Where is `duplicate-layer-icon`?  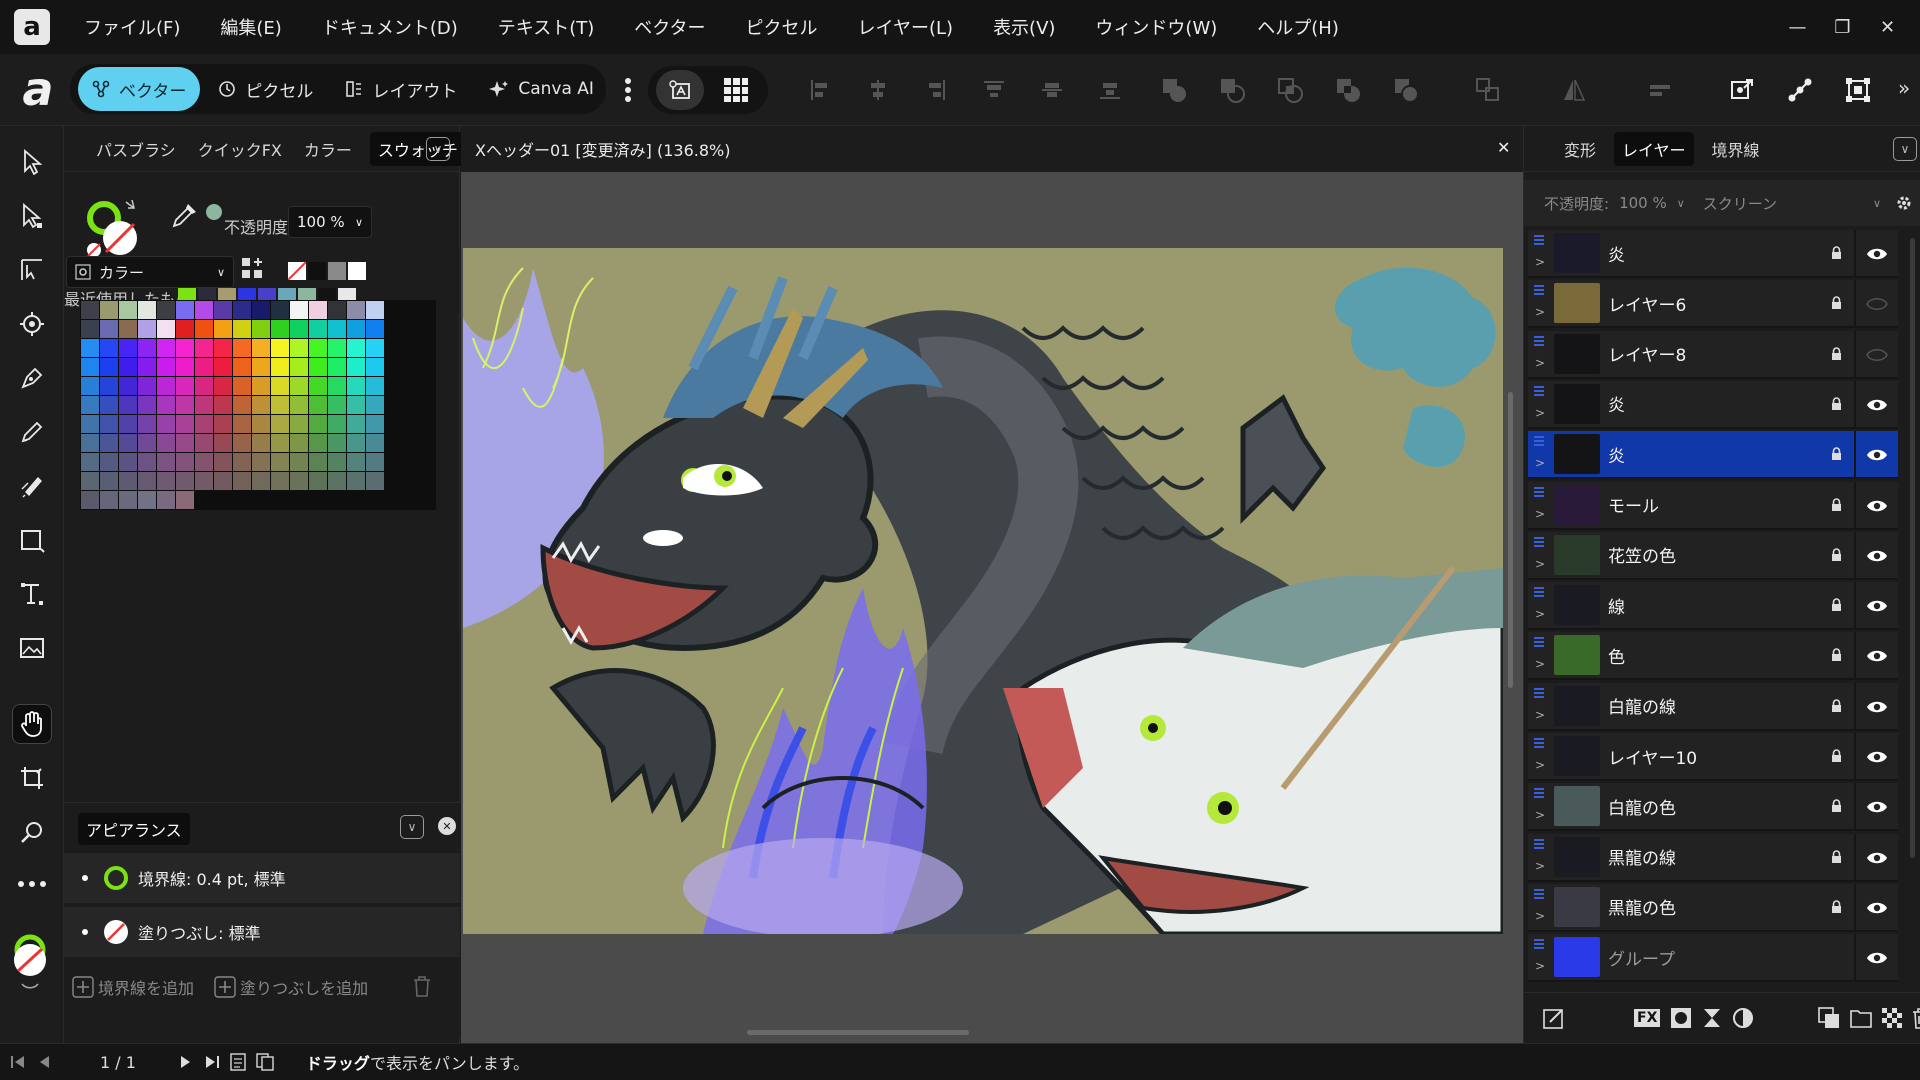
duplicate-layer-icon is located at coordinates (1829, 1018).